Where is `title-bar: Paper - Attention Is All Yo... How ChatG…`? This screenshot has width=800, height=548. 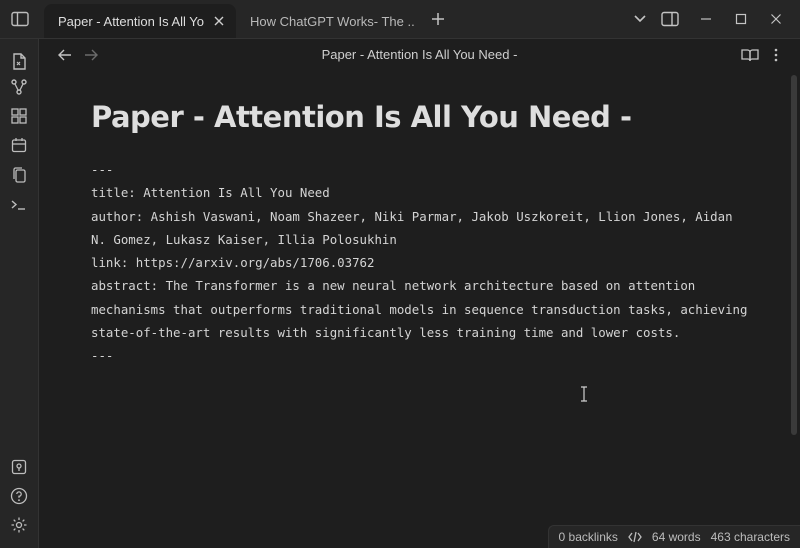
title-bar: Paper - Attention Is All Yo... How ChatG… is located at coordinates (400, 19).